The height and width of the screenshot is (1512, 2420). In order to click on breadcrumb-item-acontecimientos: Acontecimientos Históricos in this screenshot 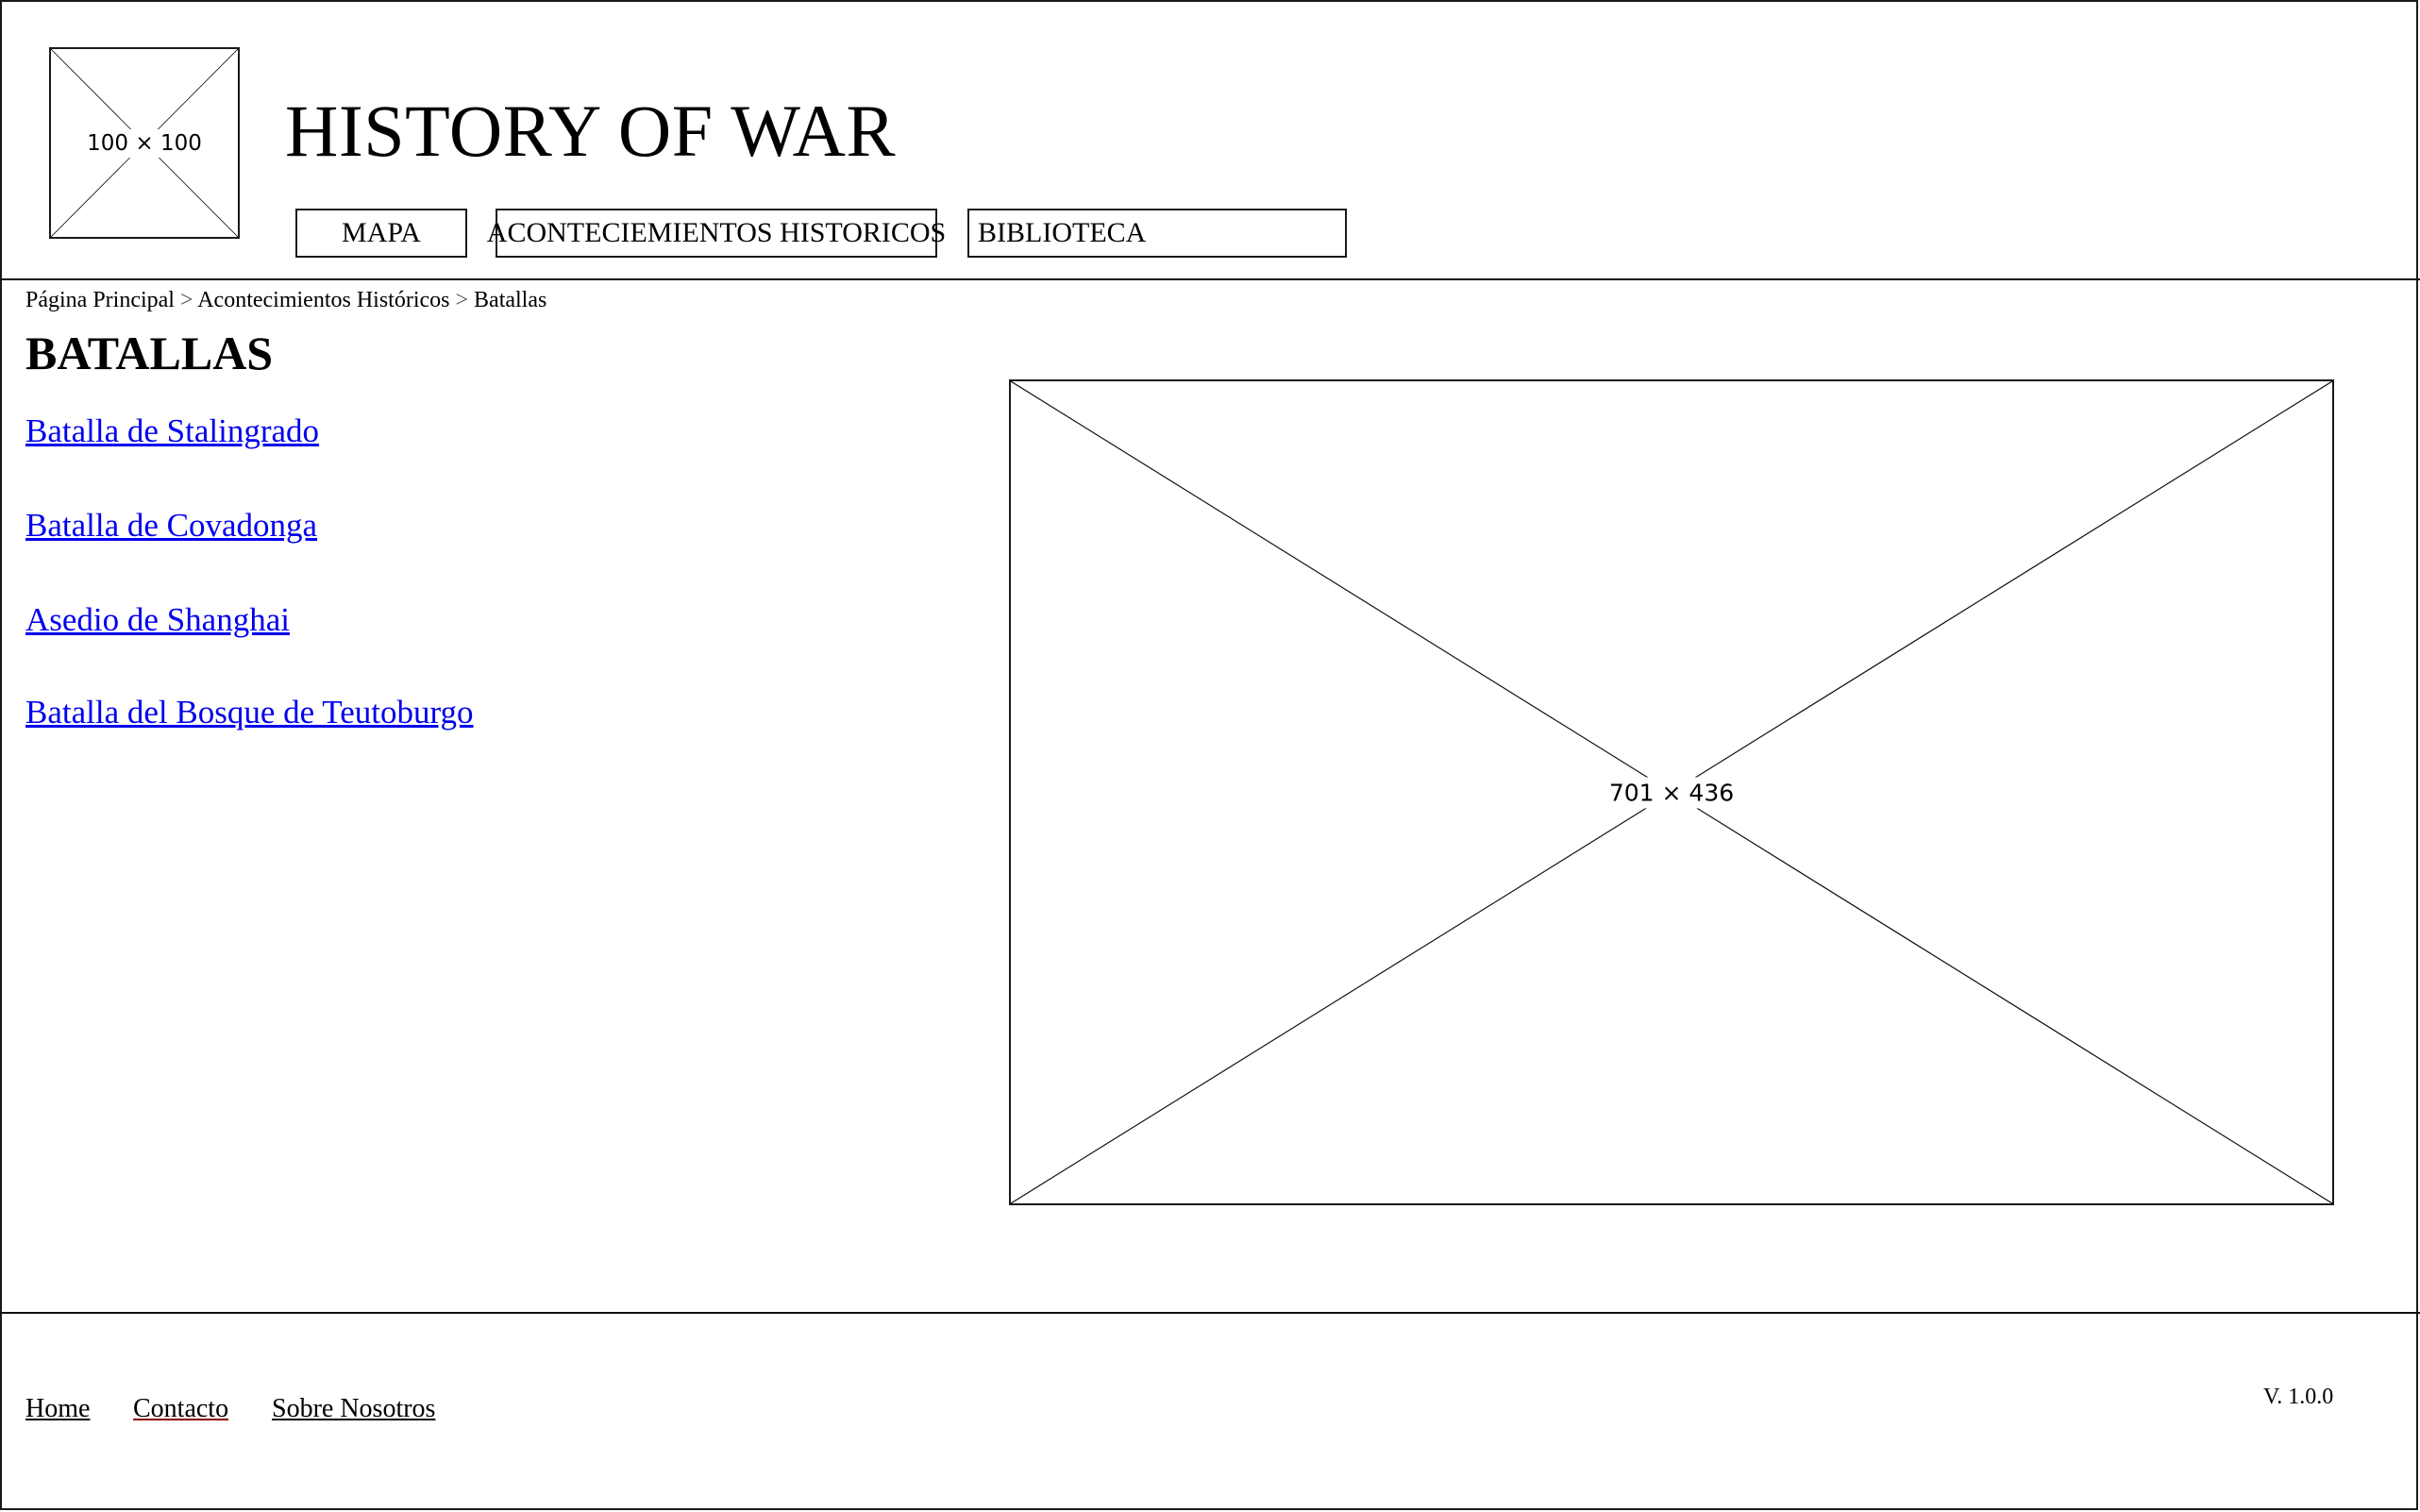, I will do `click(323, 300)`.